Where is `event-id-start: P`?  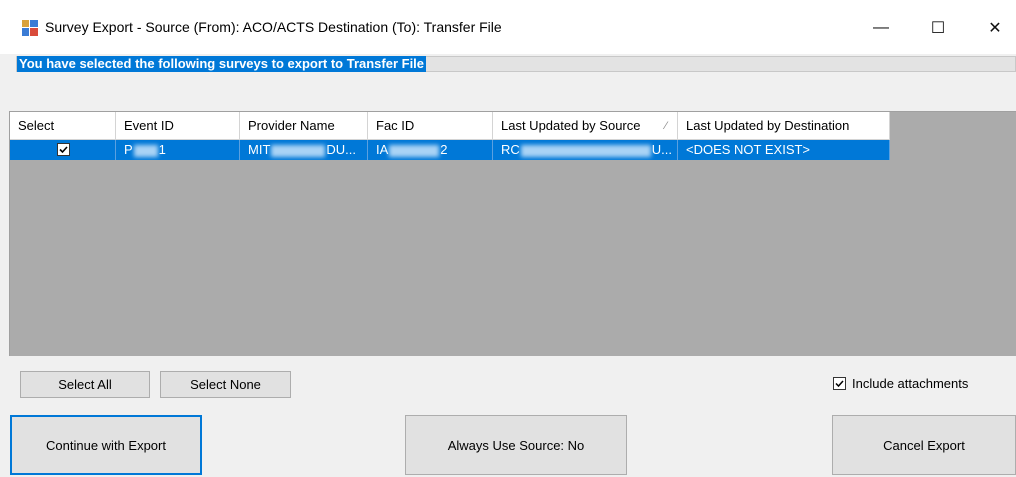
event-id-start: P is located at coordinates (128, 149).